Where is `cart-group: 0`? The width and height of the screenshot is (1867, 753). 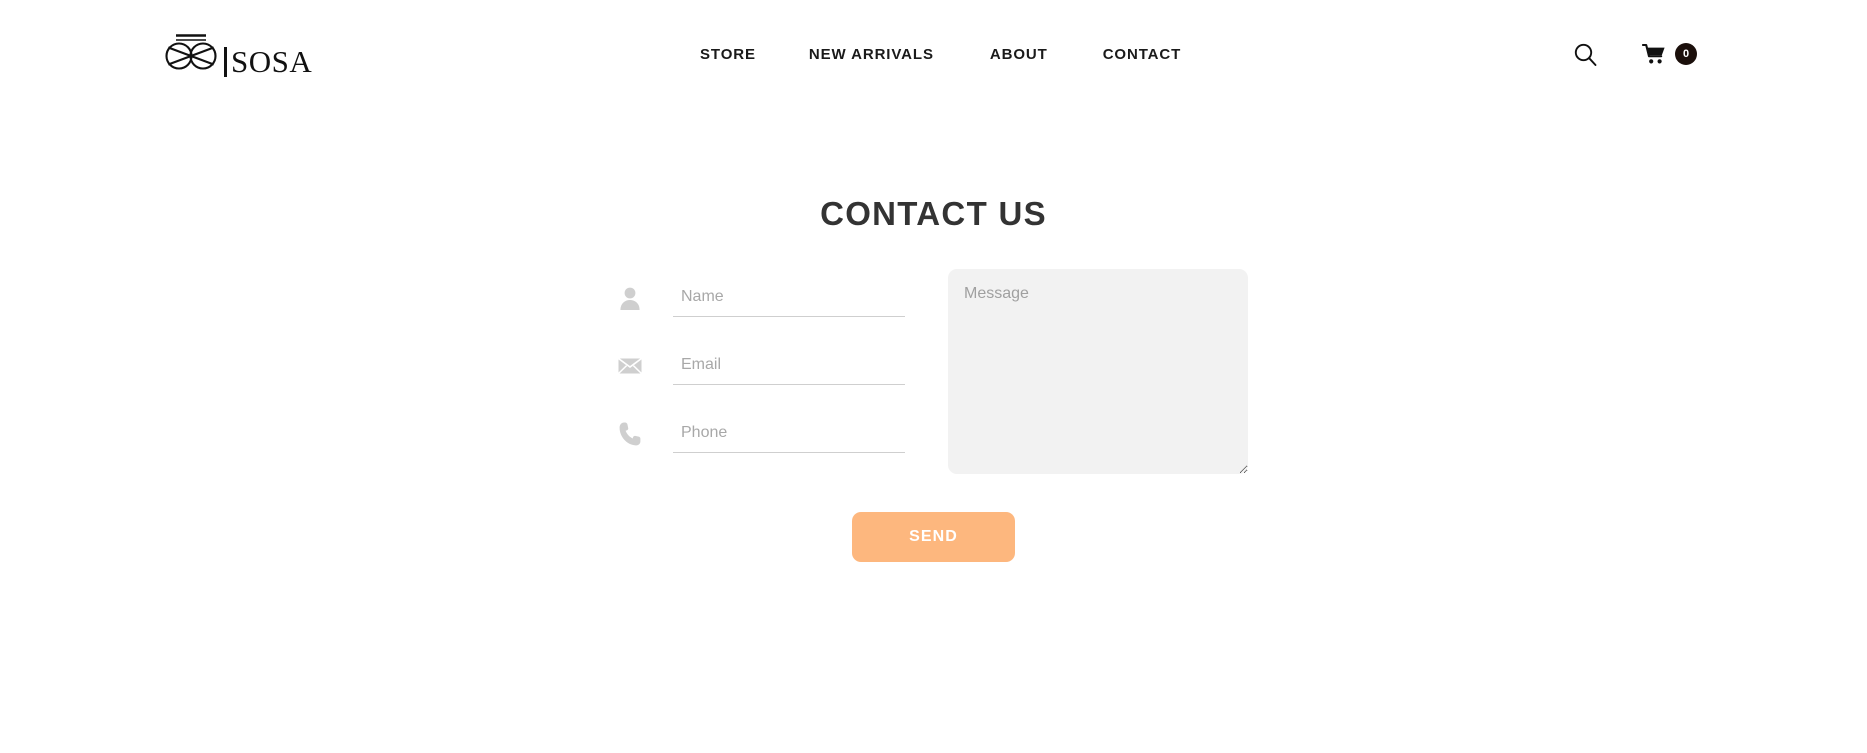 cart-group: 0 is located at coordinates (1669, 54).